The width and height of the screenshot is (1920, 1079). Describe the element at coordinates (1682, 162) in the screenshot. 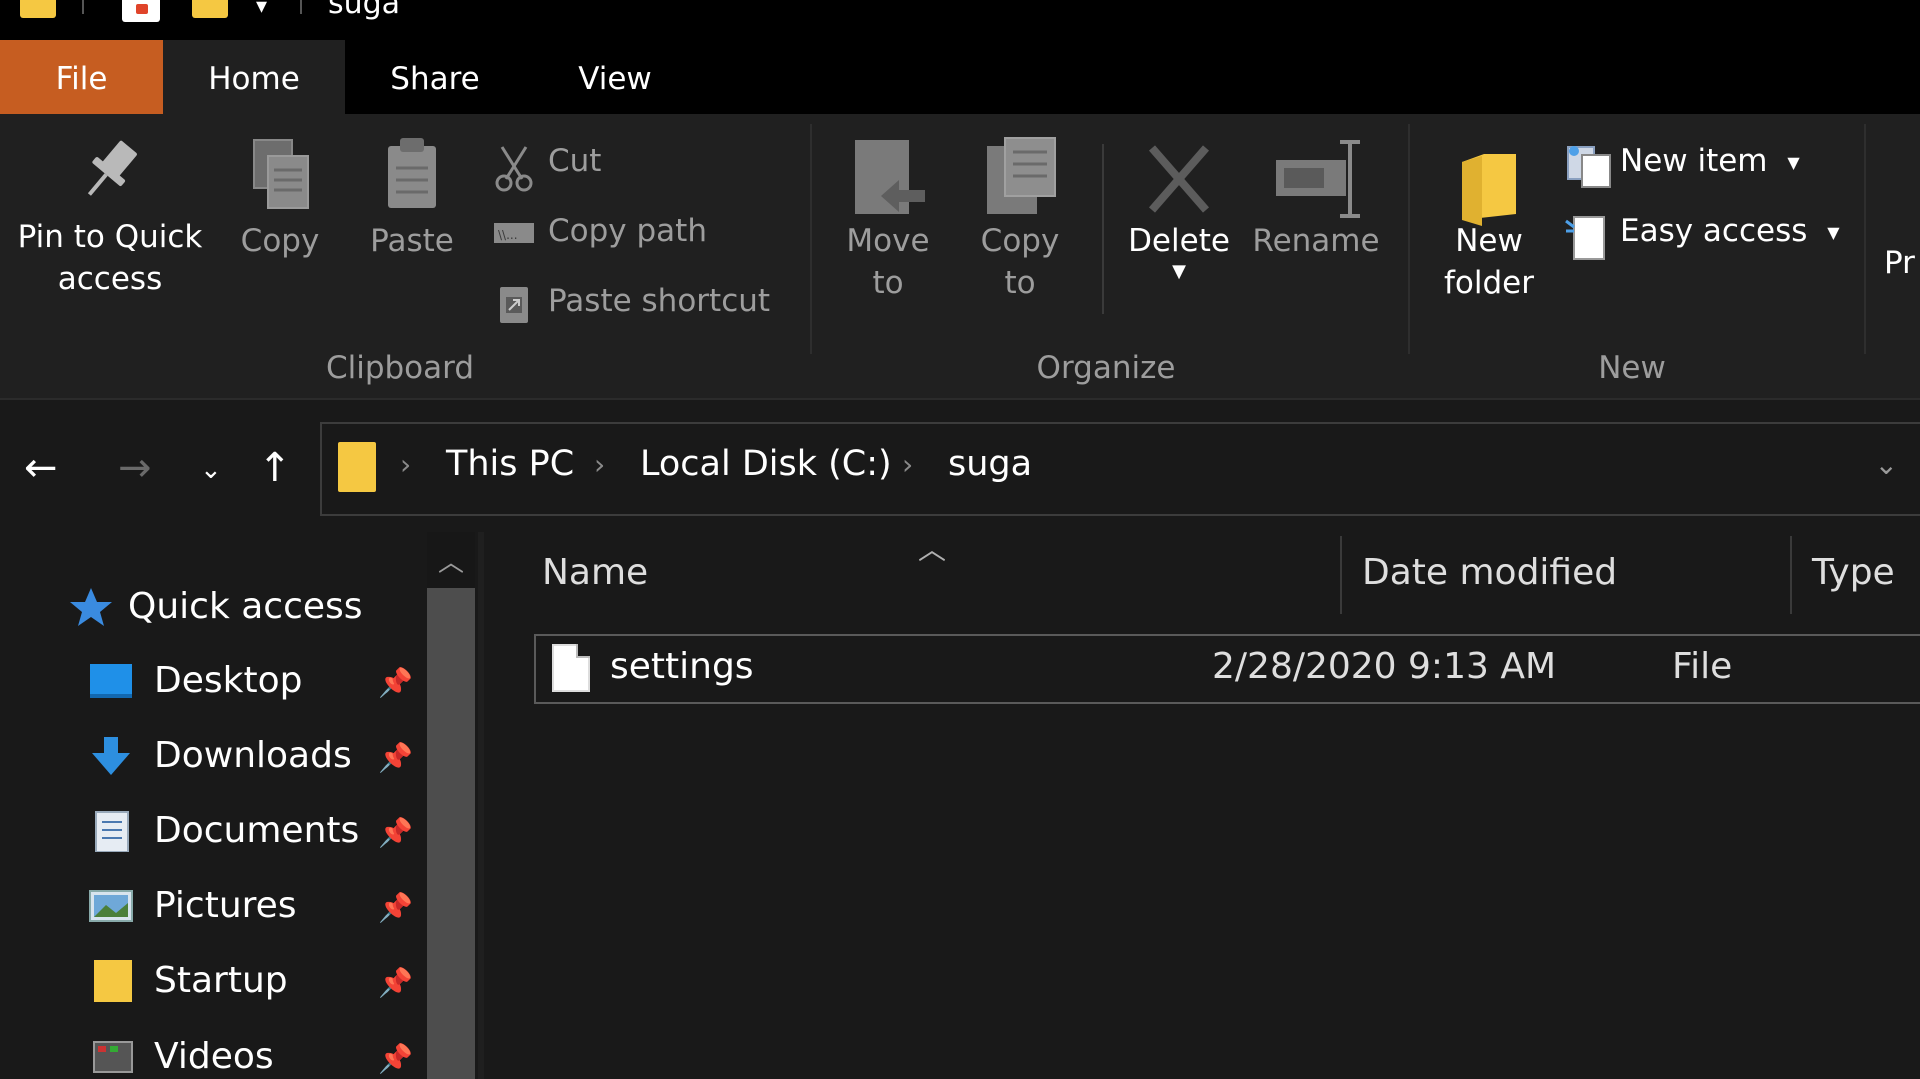

I see `new-item-button: New item ▼` at that location.